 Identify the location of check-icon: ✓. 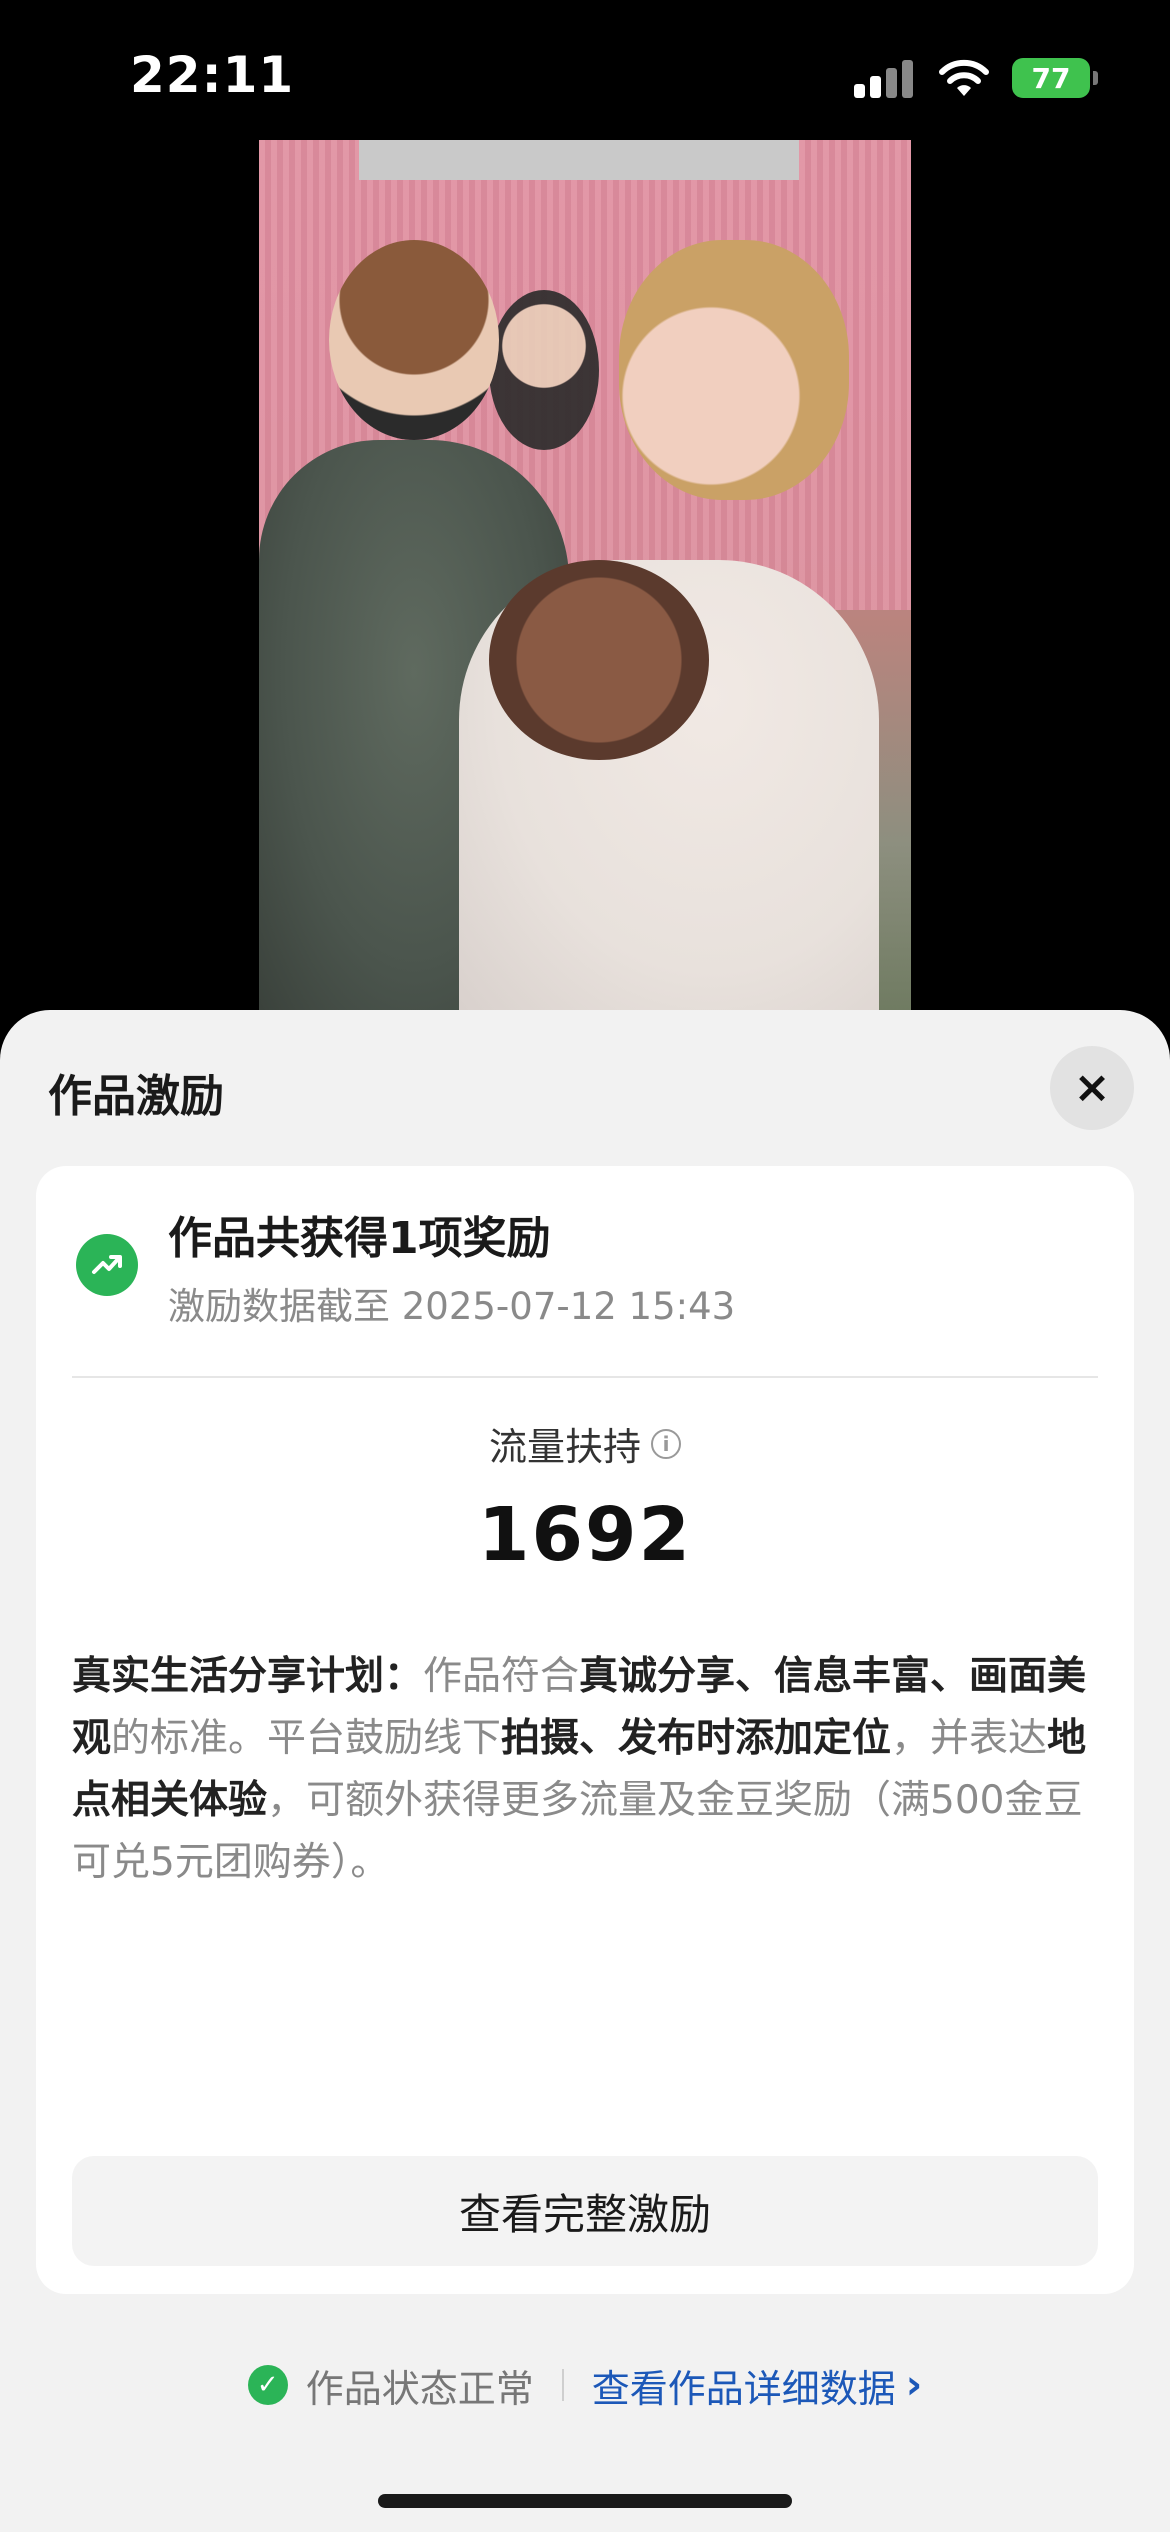
(267, 2385).